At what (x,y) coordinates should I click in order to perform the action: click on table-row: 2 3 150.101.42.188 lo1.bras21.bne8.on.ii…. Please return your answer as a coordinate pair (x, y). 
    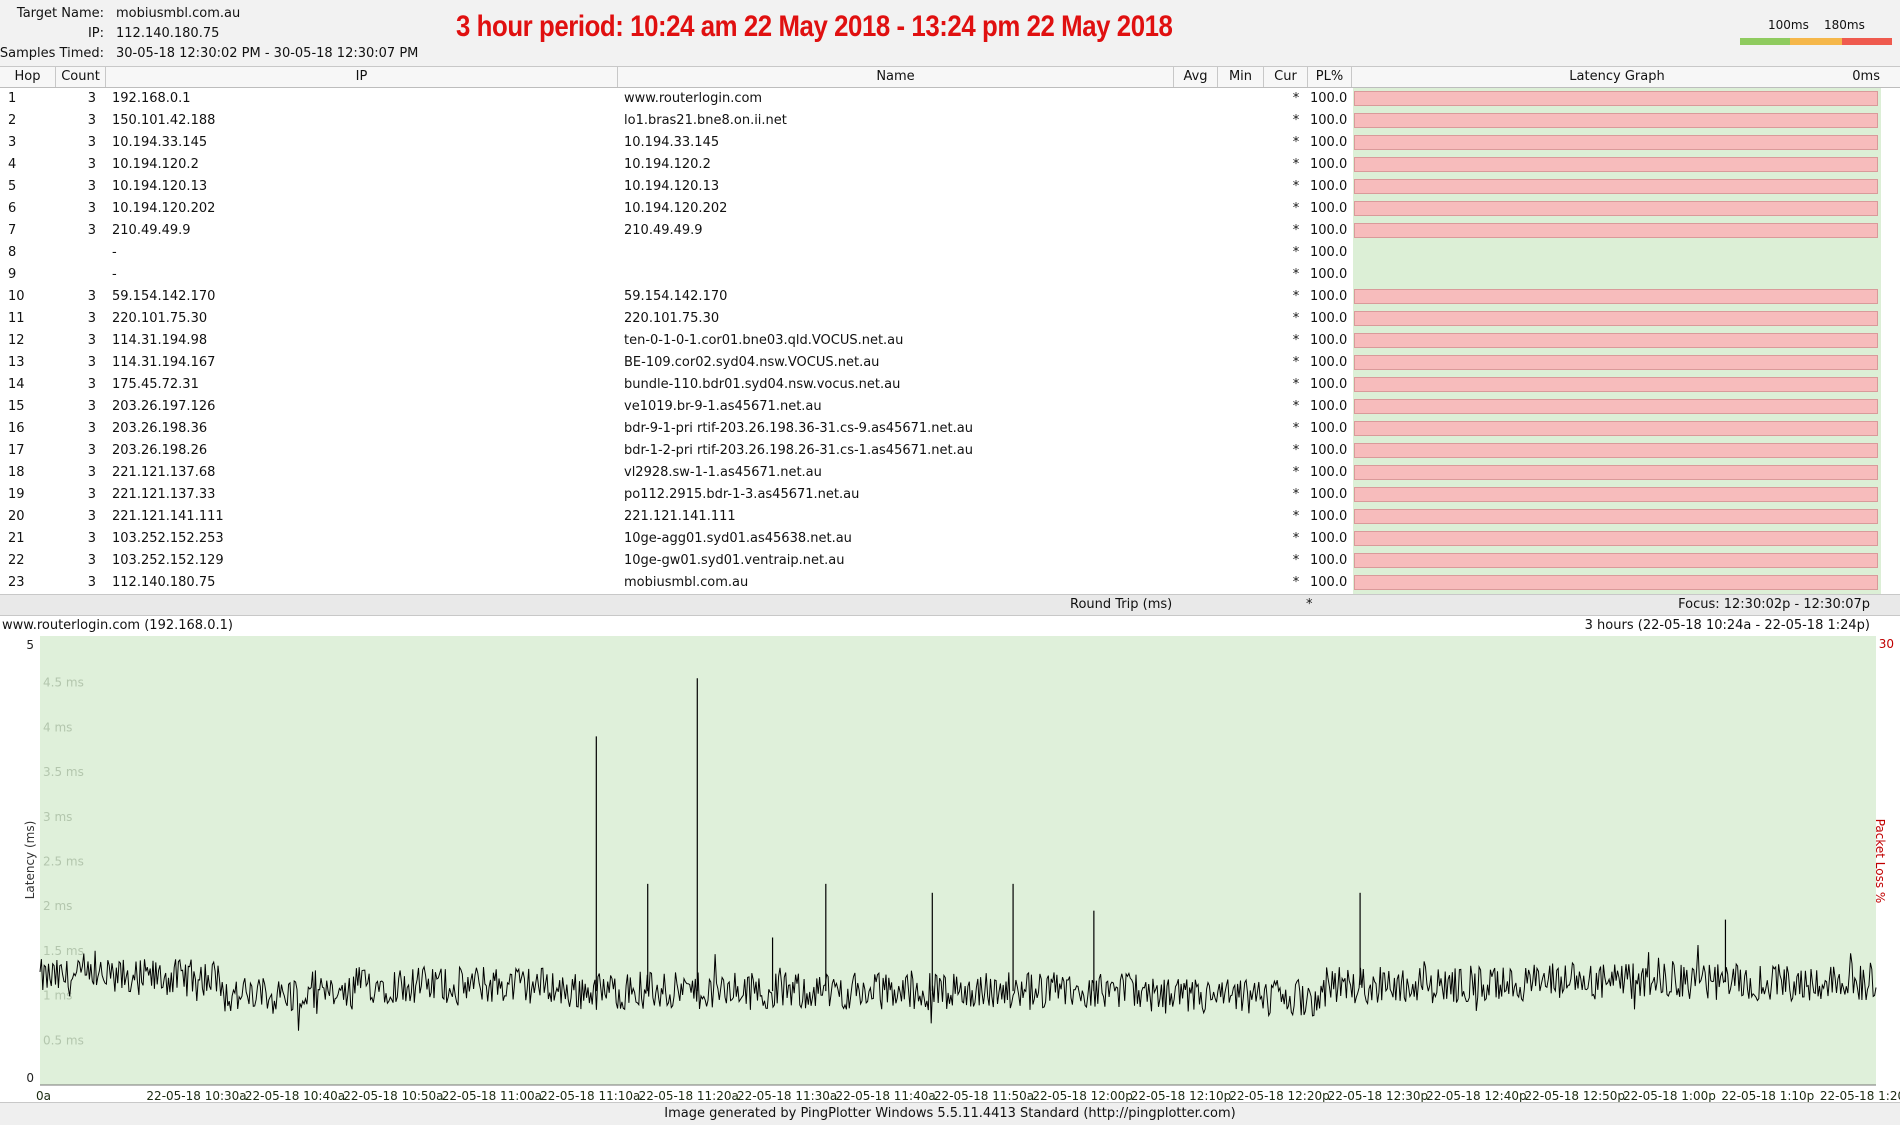
    Looking at the image, I should click on (950, 121).